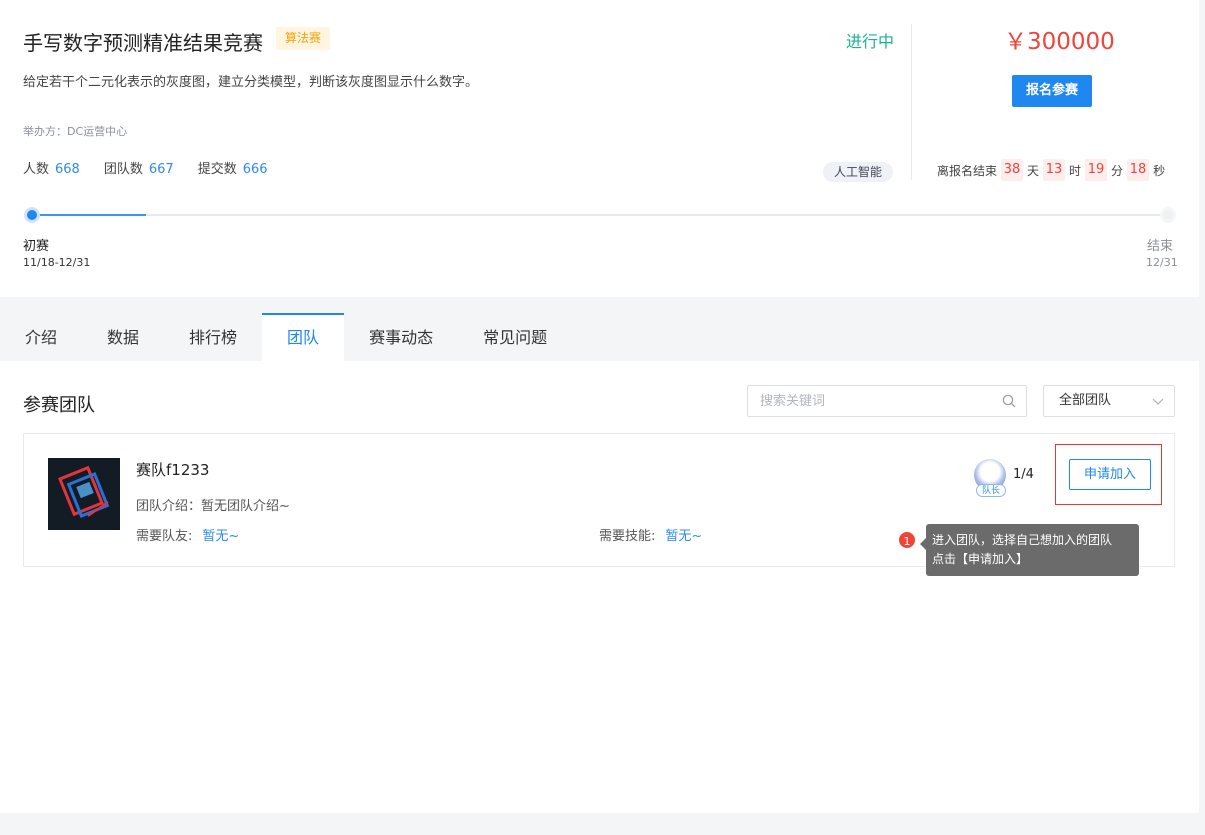  Describe the element at coordinates (123, 337) in the screenshot. I see `tab-data: 数据` at that location.